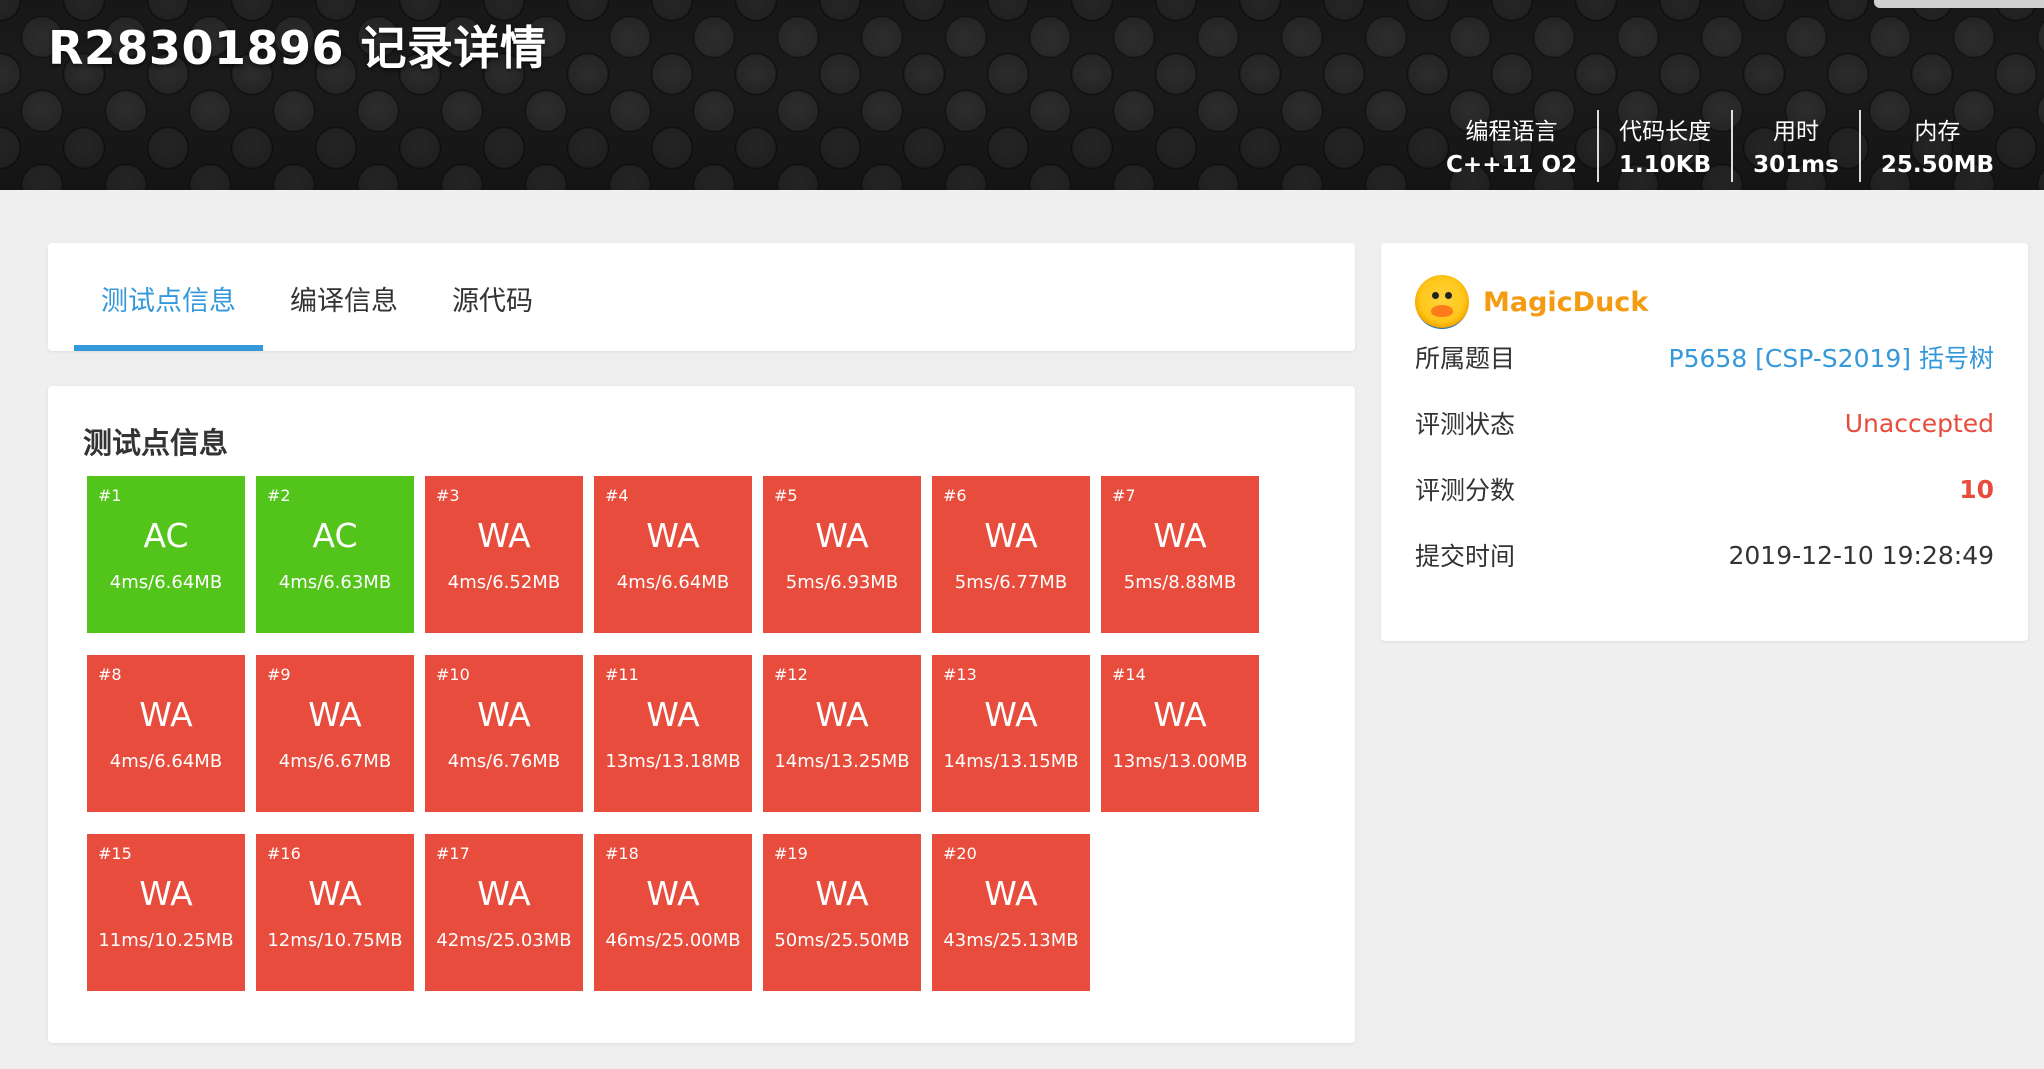 The width and height of the screenshot is (2044, 1069). What do you see at coordinates (110, 674) in the screenshot?
I see `test-case-number: #8` at bounding box center [110, 674].